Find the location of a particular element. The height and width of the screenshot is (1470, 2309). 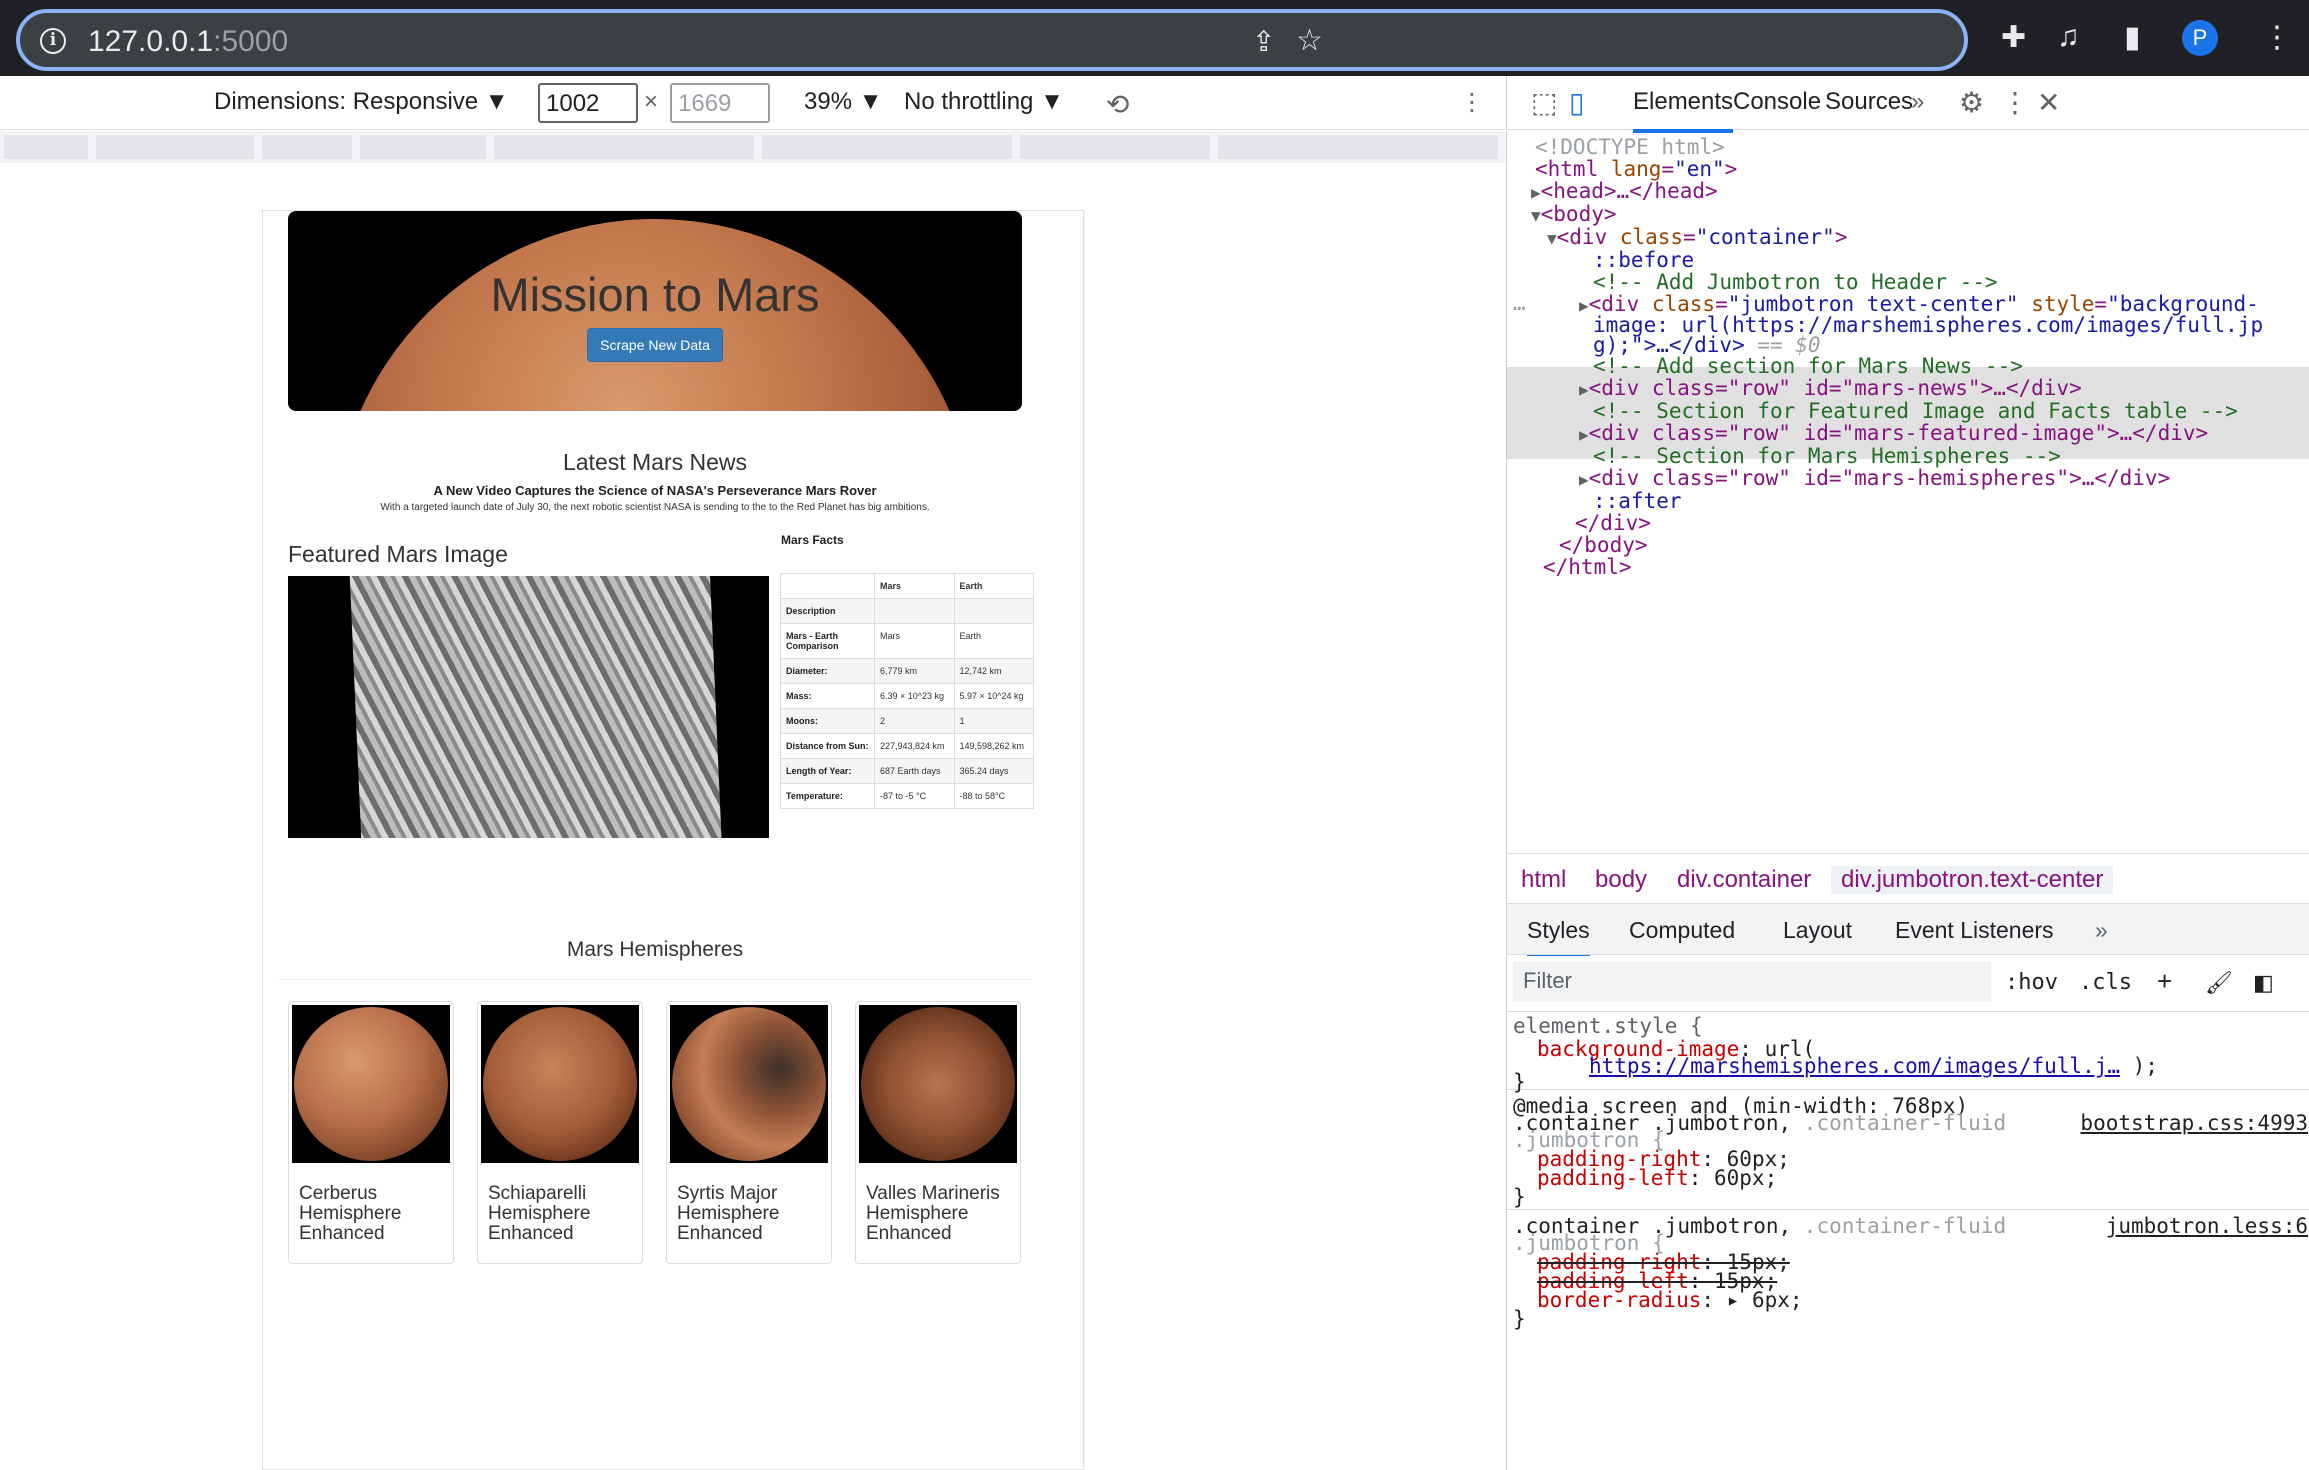

hemispheres-heading: Mars Hemispheres is located at coordinates (655, 949).